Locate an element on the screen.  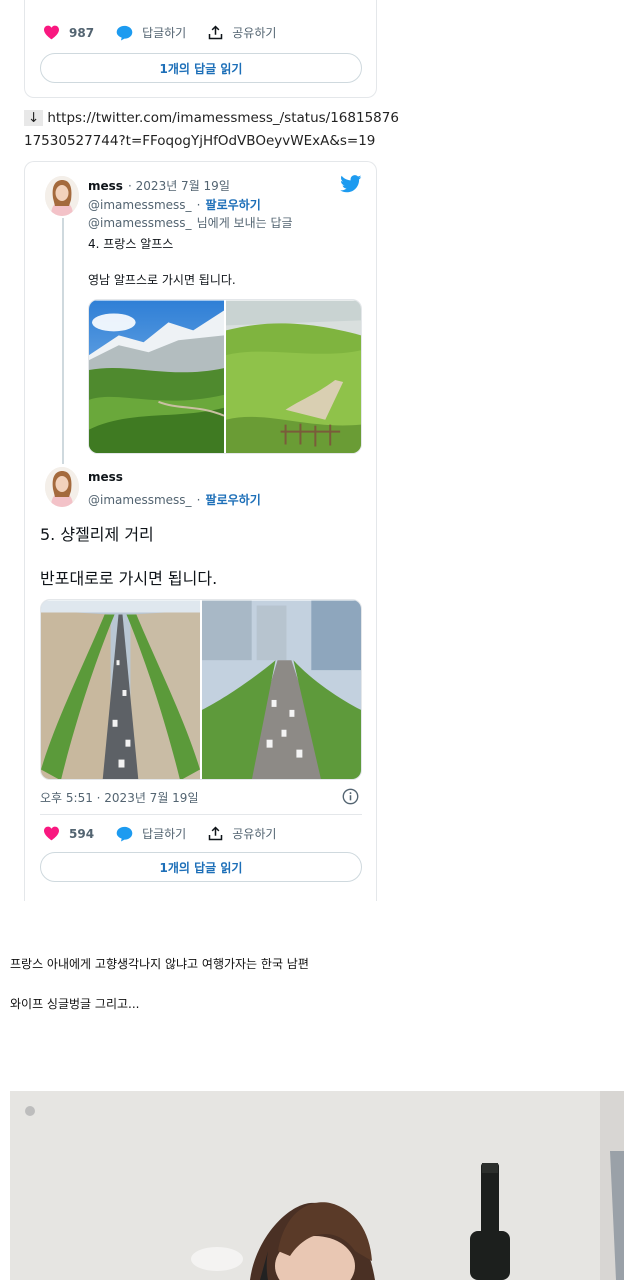
divider is located at coordinates (201, 814).